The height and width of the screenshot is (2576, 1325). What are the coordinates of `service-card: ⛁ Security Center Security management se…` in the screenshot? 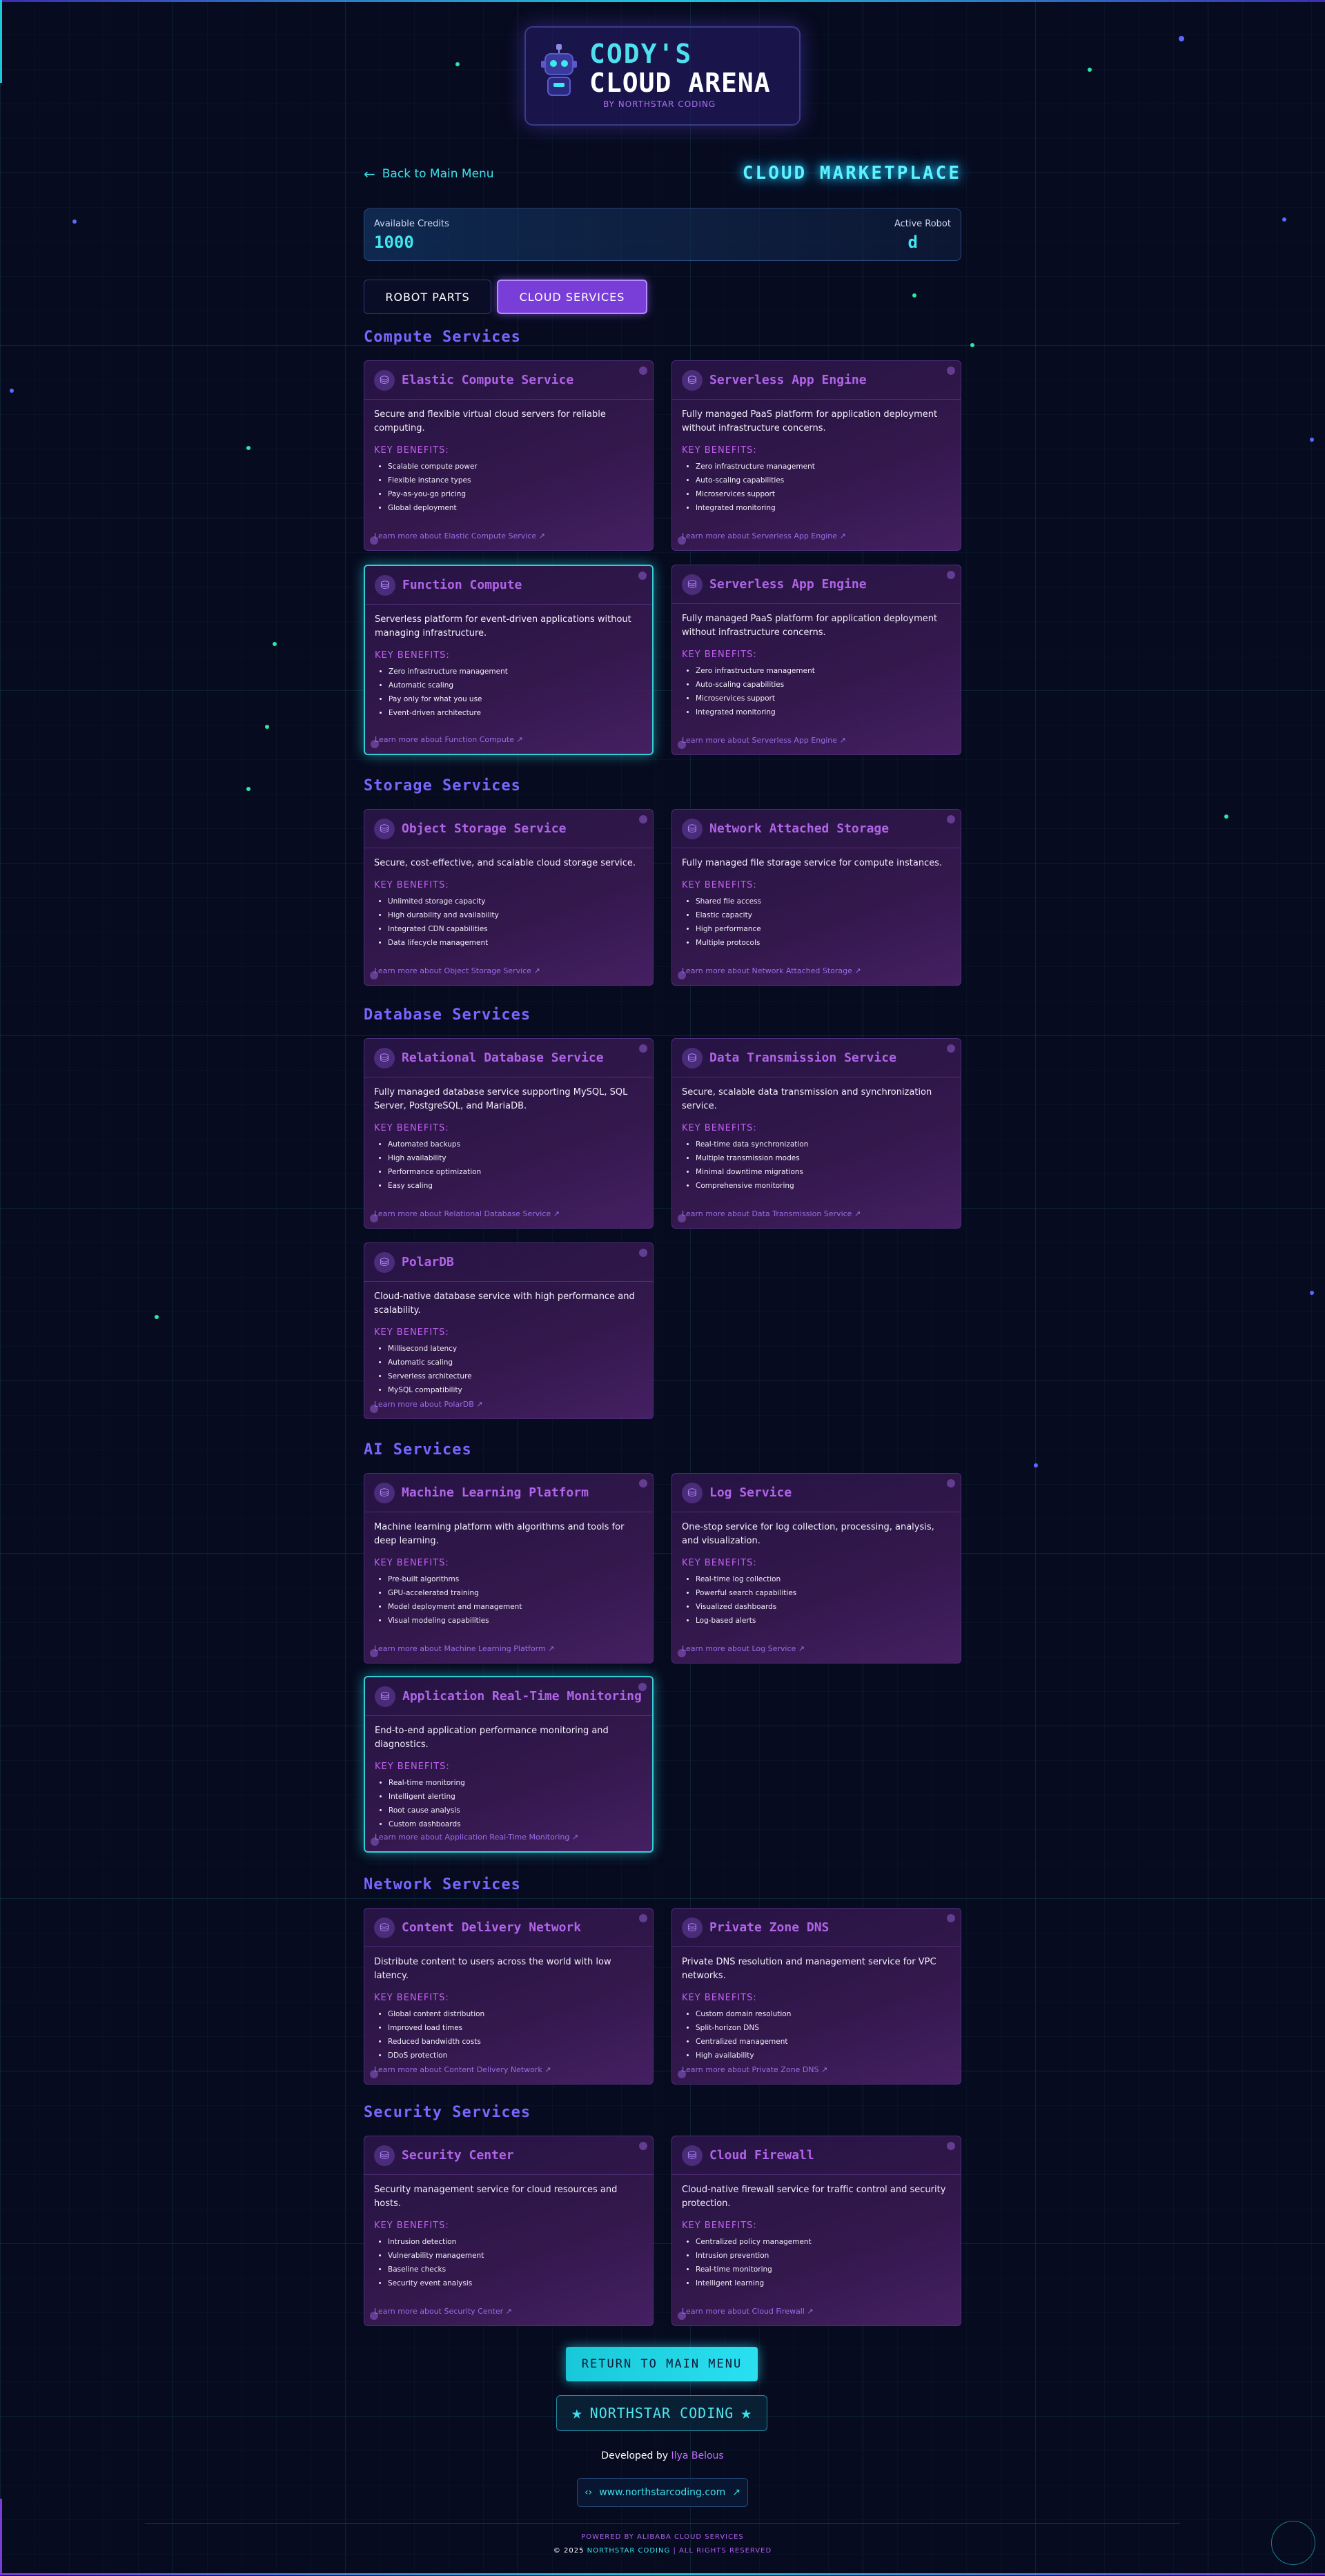 It's located at (509, 2231).